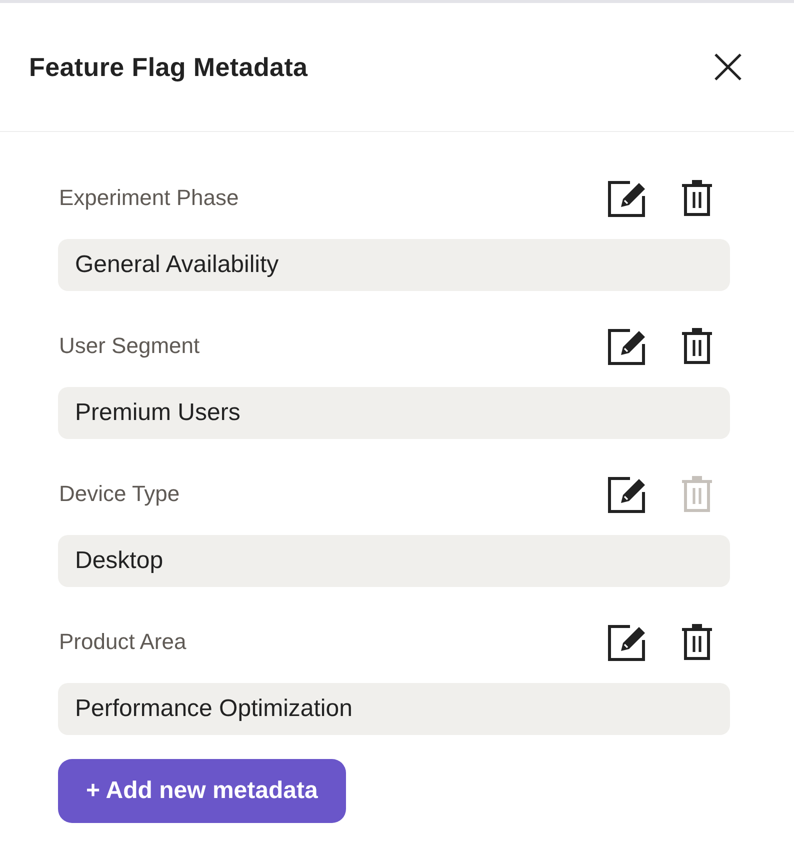 This screenshot has height=856, width=794. What do you see at coordinates (148, 198) in the screenshot?
I see `field-label: Experiment Phase` at bounding box center [148, 198].